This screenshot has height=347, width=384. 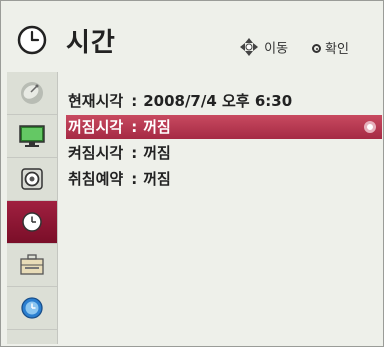 What do you see at coordinates (96, 153) in the screenshot?
I see `row-label: 켜짐시각` at bounding box center [96, 153].